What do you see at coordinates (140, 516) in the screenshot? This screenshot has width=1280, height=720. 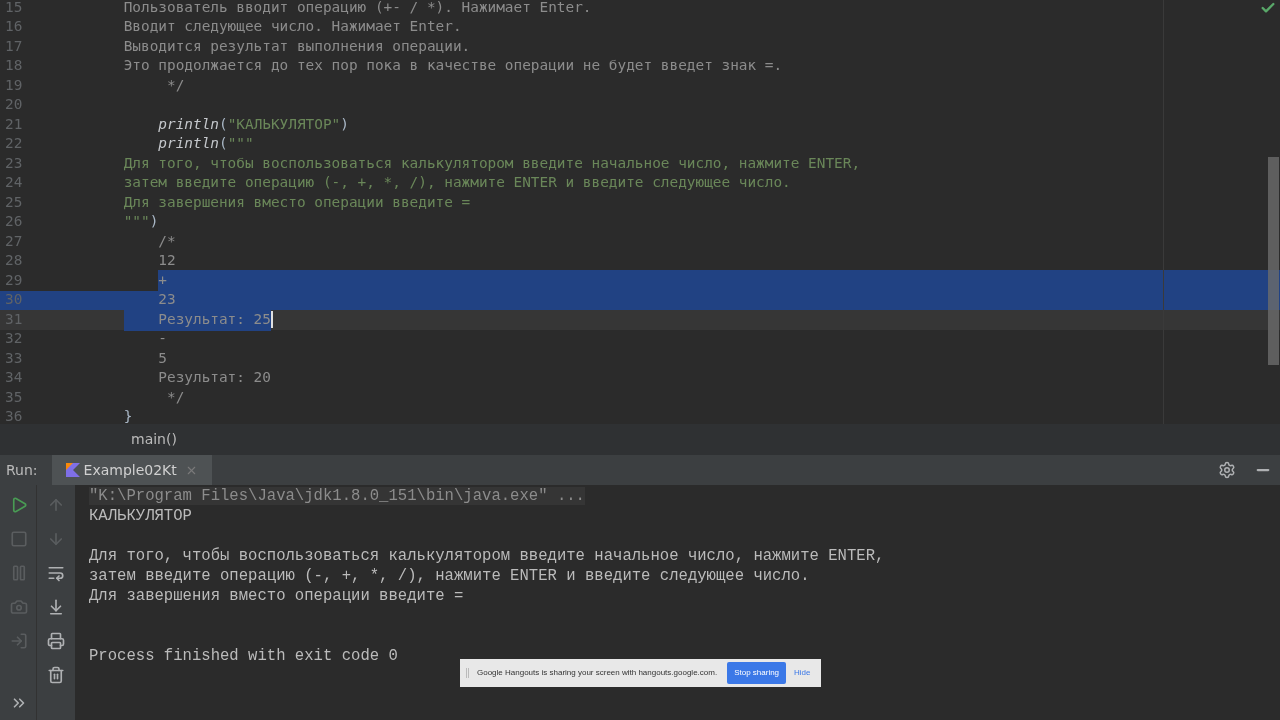 I see `console-line: КАЛЬКУЛЯТОР` at bounding box center [140, 516].